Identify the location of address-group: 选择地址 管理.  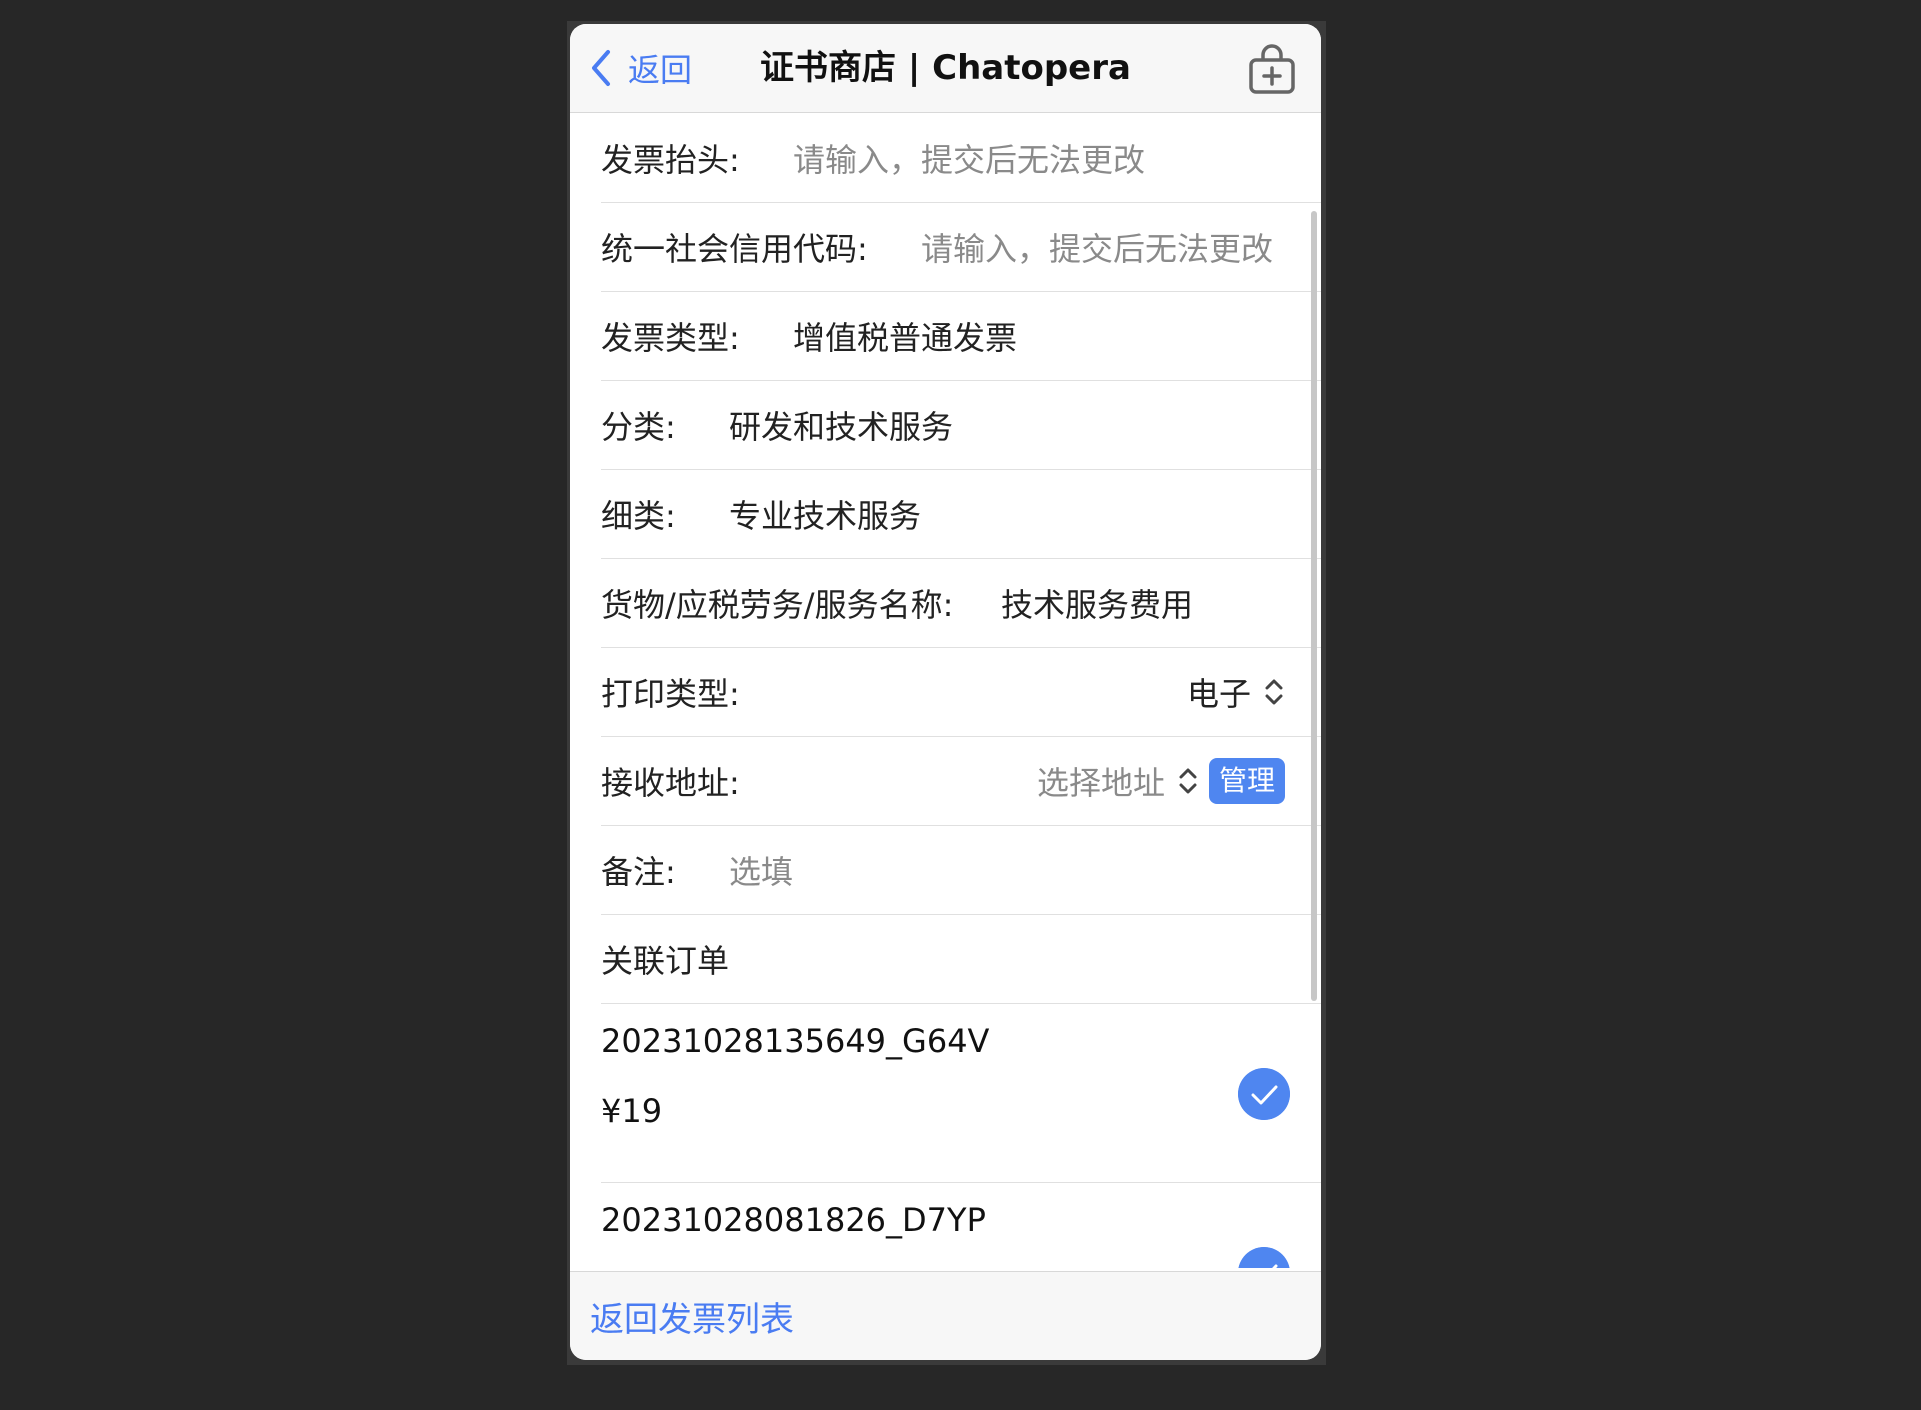
(1161, 780).